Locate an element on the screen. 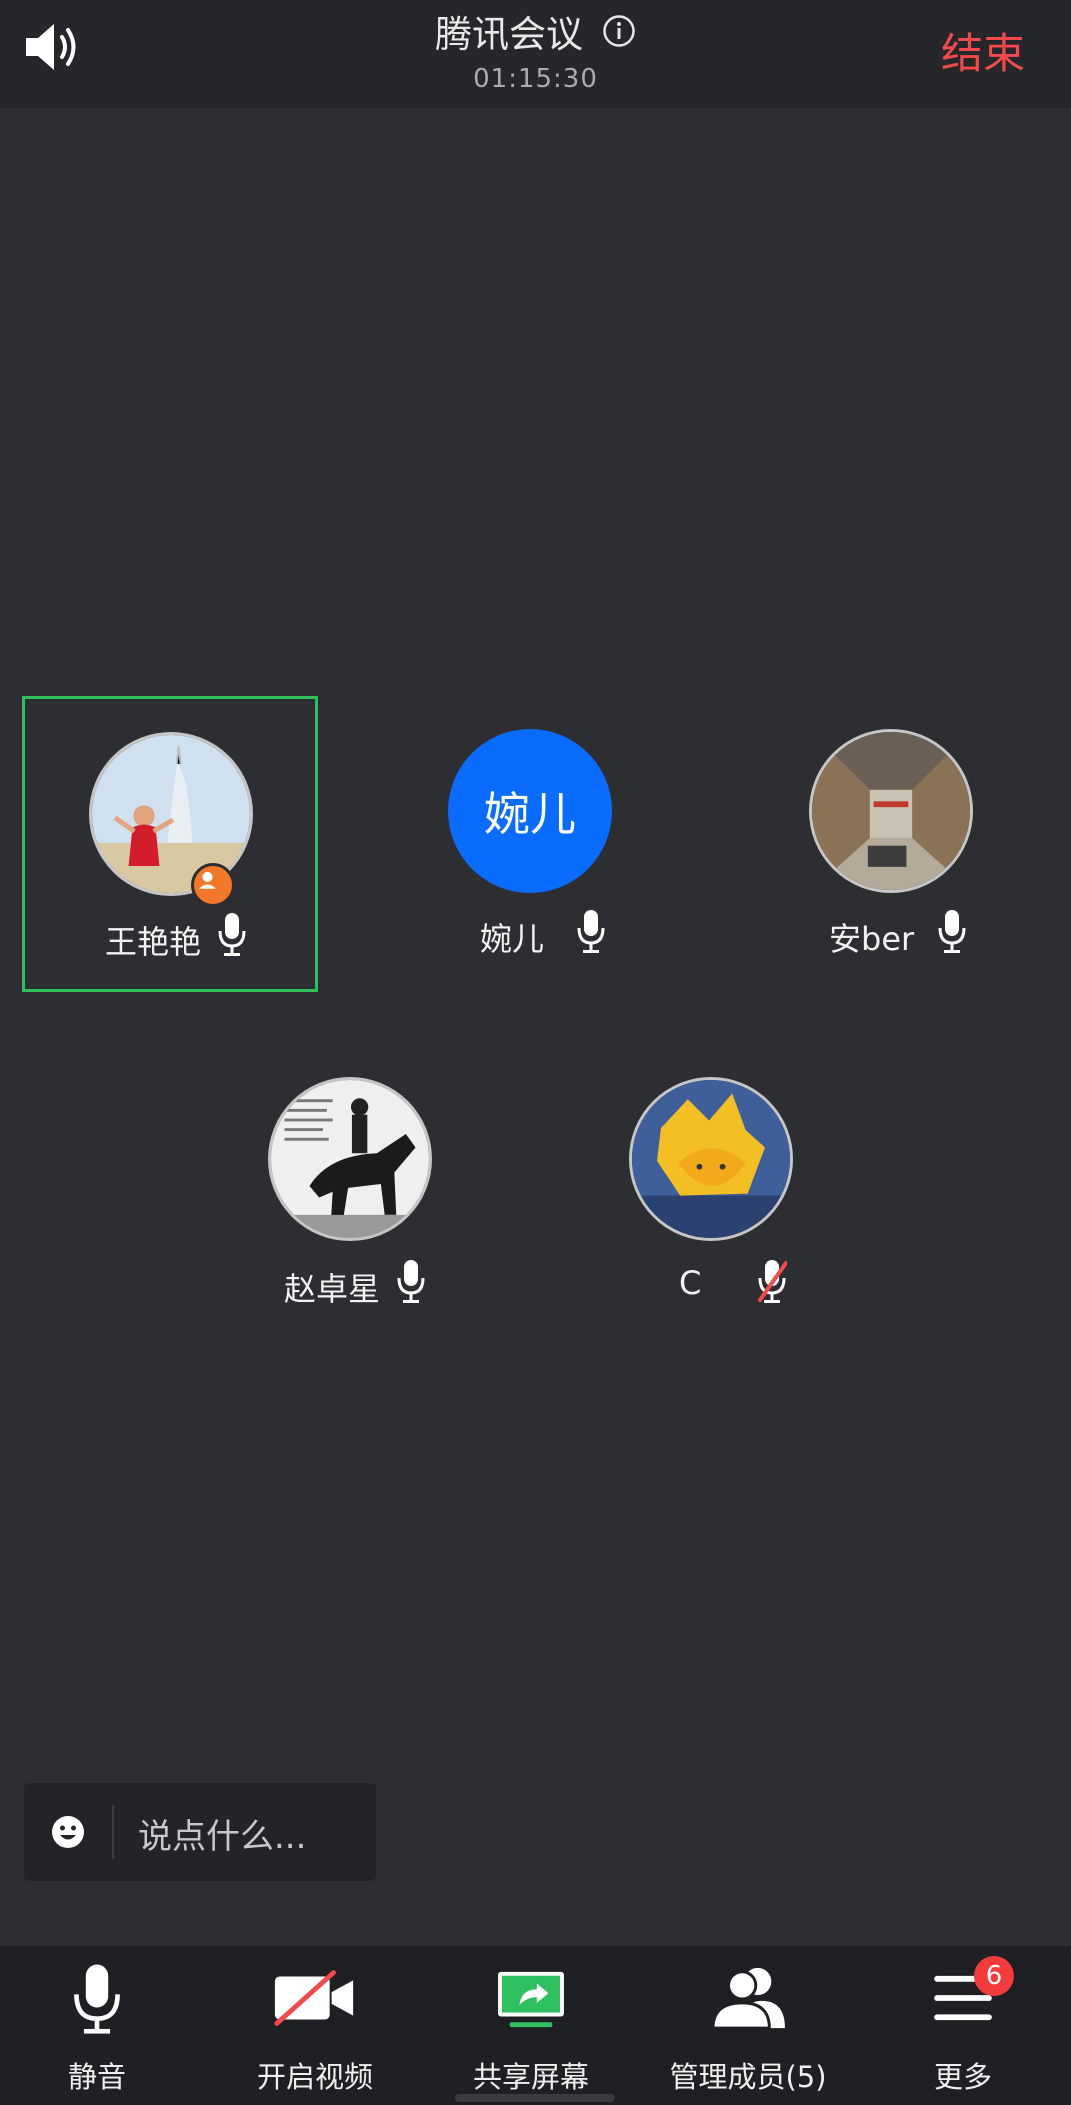 The image size is (1071, 2105). participant-tile: C is located at coordinates (713, 1192).